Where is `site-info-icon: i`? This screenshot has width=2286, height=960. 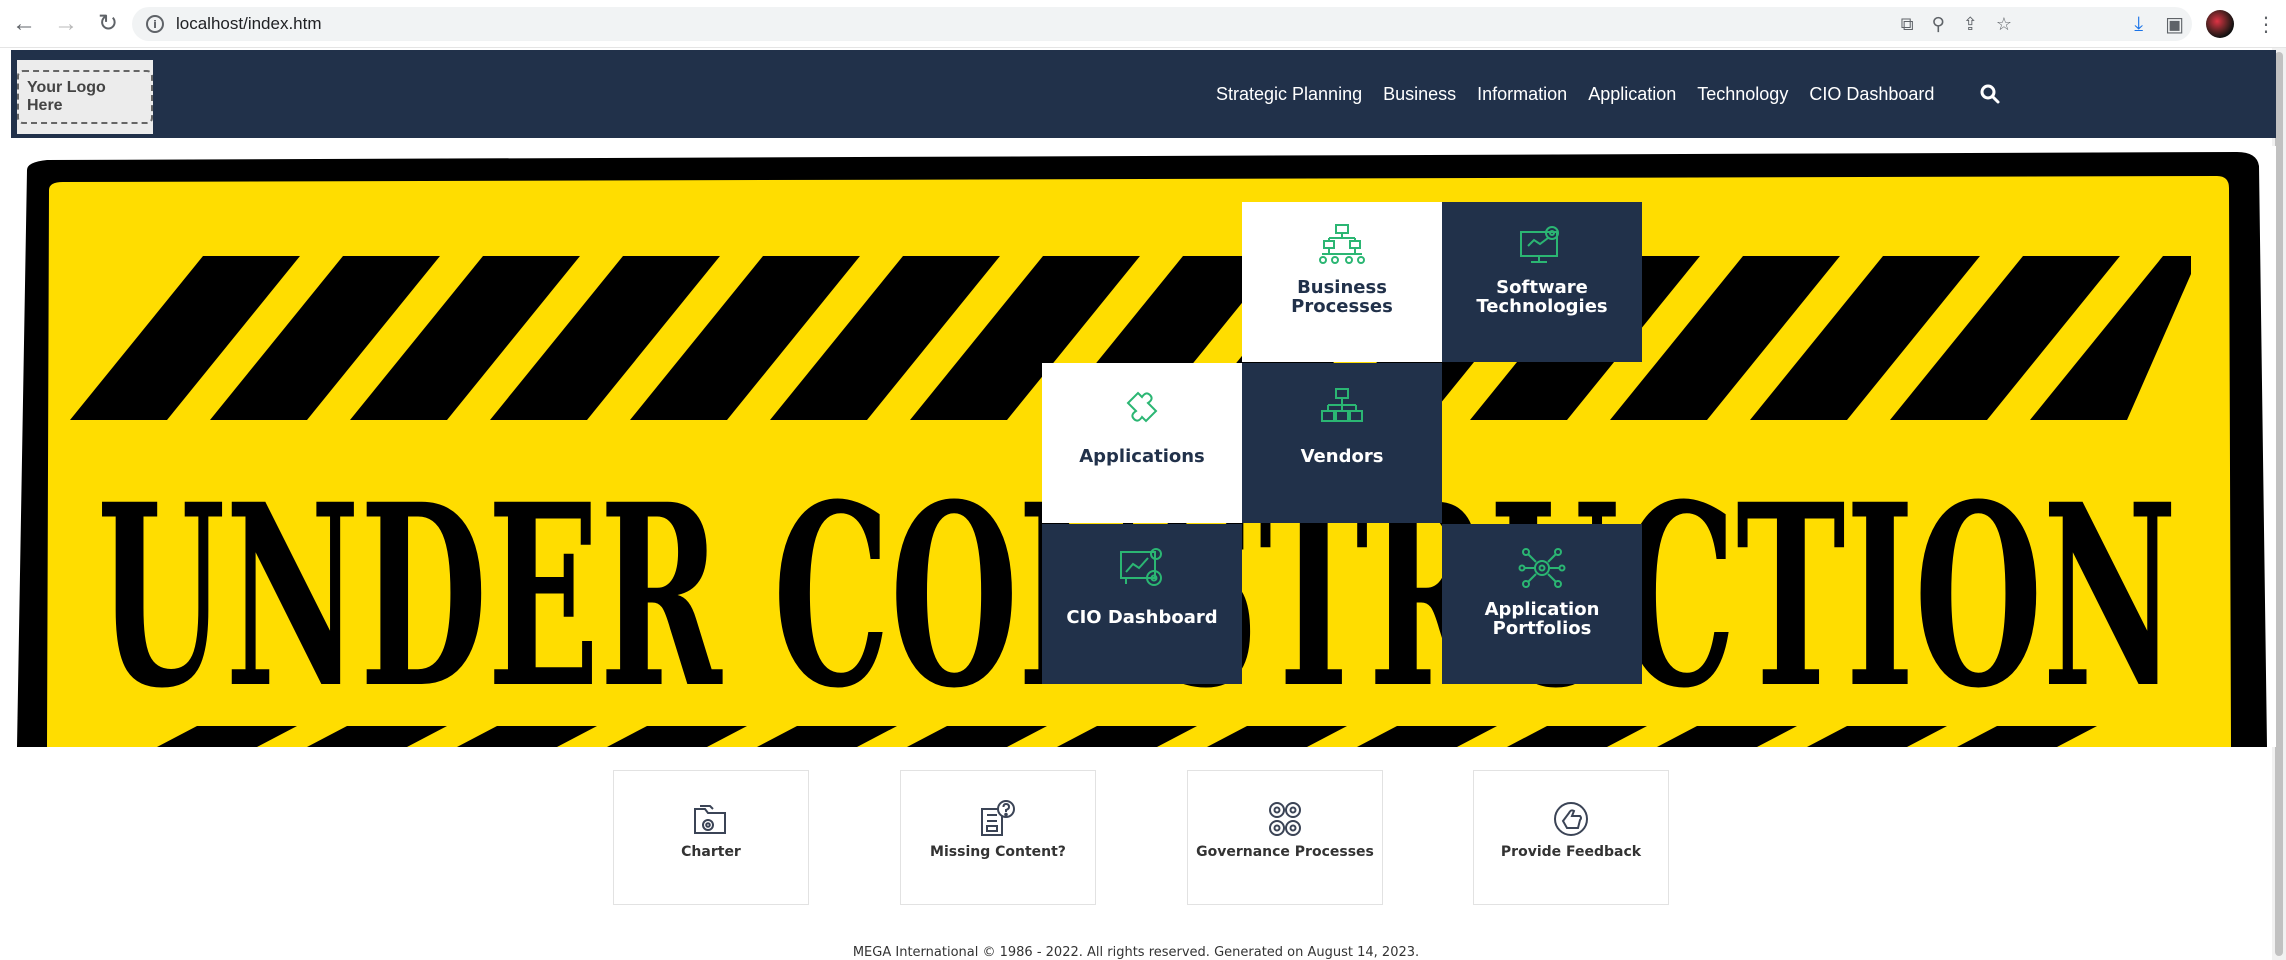 site-info-icon: i is located at coordinates (155, 24).